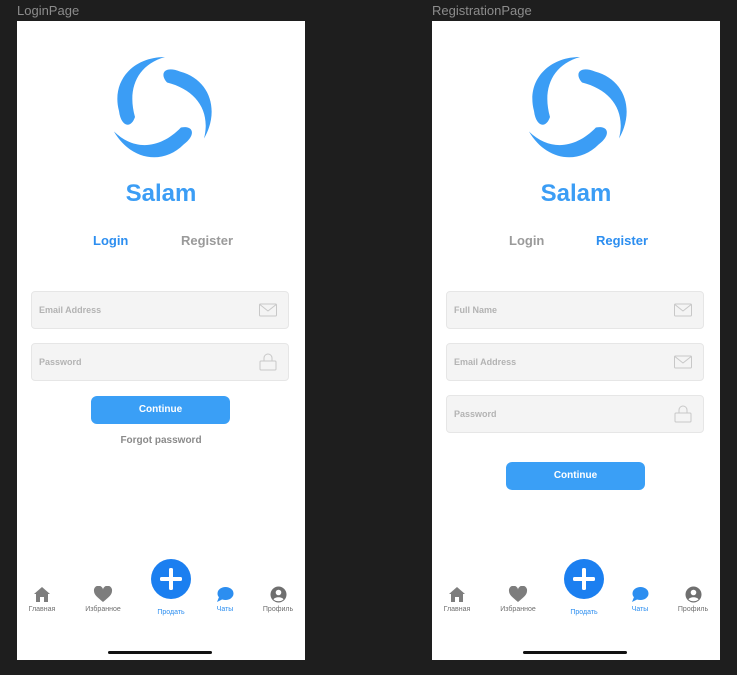  What do you see at coordinates (48, 10) in the screenshot?
I see `frame-title-login: LoginPage` at bounding box center [48, 10].